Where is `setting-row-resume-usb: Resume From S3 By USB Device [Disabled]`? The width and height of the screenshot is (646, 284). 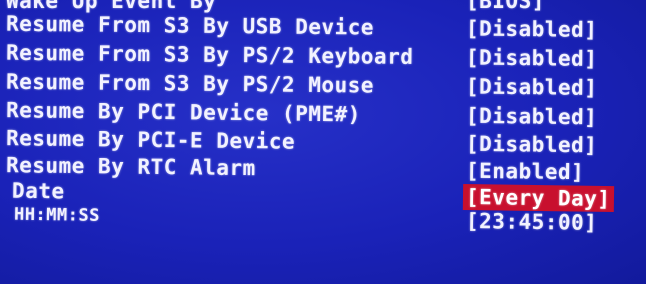
setting-row-resume-usb: Resume From S3 By USB Device [Disabled] is located at coordinates (323, 27).